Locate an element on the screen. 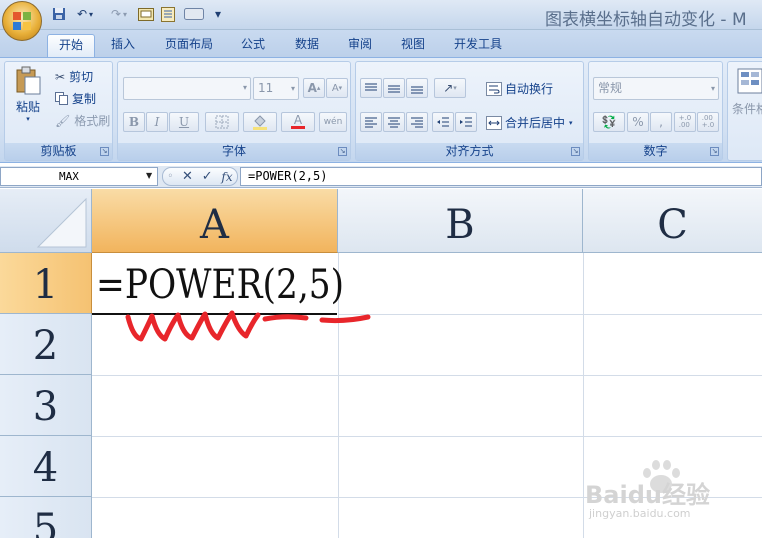 This screenshot has width=762, height=538. align-middle-button is located at coordinates (394, 88).